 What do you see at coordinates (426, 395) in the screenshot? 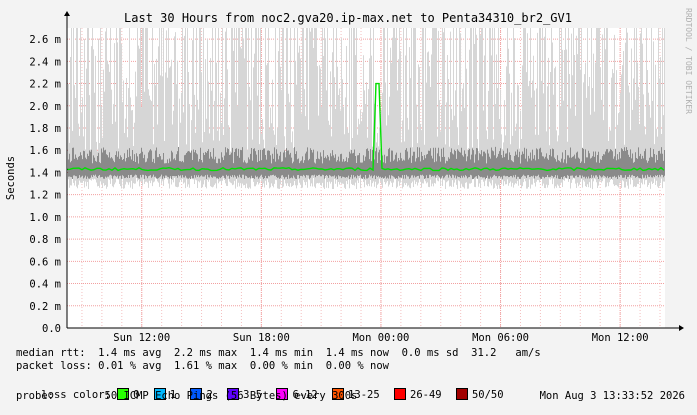
I see `loss-color-range-label: 26-49` at bounding box center [426, 395].